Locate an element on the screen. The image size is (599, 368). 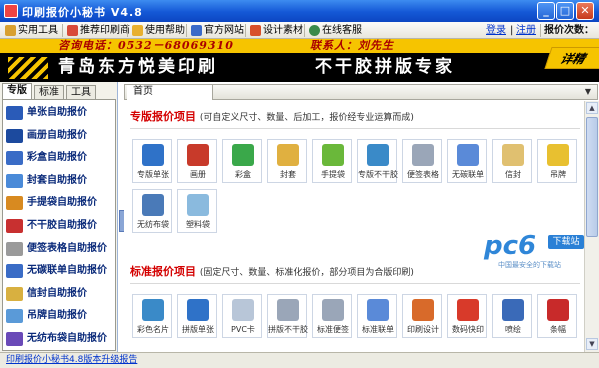
section1-item: 手提袋 is located at coordinates (332, 161).